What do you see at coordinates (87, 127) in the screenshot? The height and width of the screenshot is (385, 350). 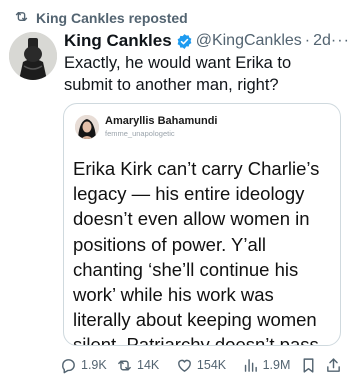 I see `quoted-author-avatar` at bounding box center [87, 127].